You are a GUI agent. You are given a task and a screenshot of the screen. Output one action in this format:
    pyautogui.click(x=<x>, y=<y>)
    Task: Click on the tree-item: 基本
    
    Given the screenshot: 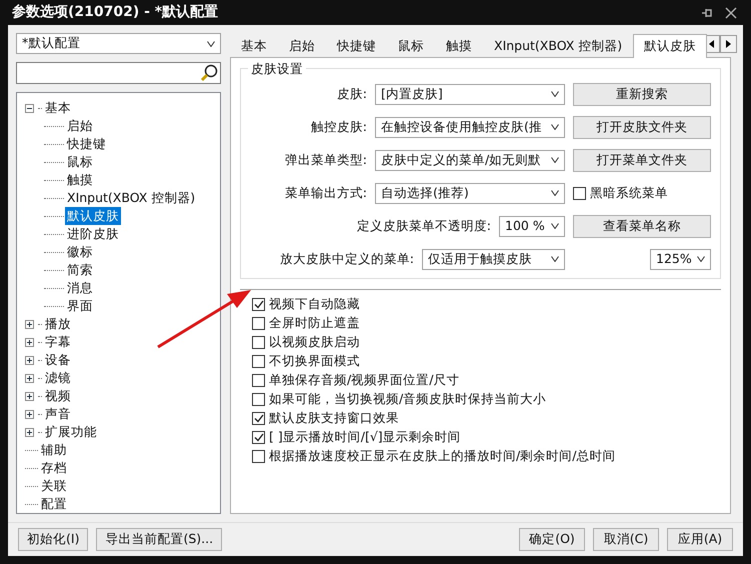 What is the action you would take?
    pyautogui.click(x=58, y=108)
    